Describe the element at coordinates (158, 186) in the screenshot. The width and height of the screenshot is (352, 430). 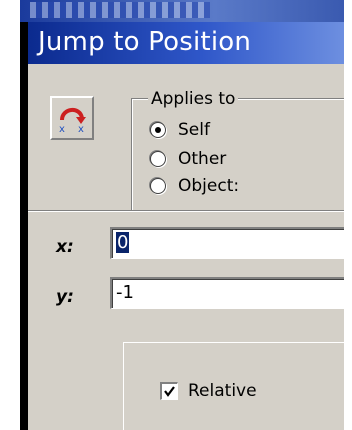
I see `radio-button-object` at that location.